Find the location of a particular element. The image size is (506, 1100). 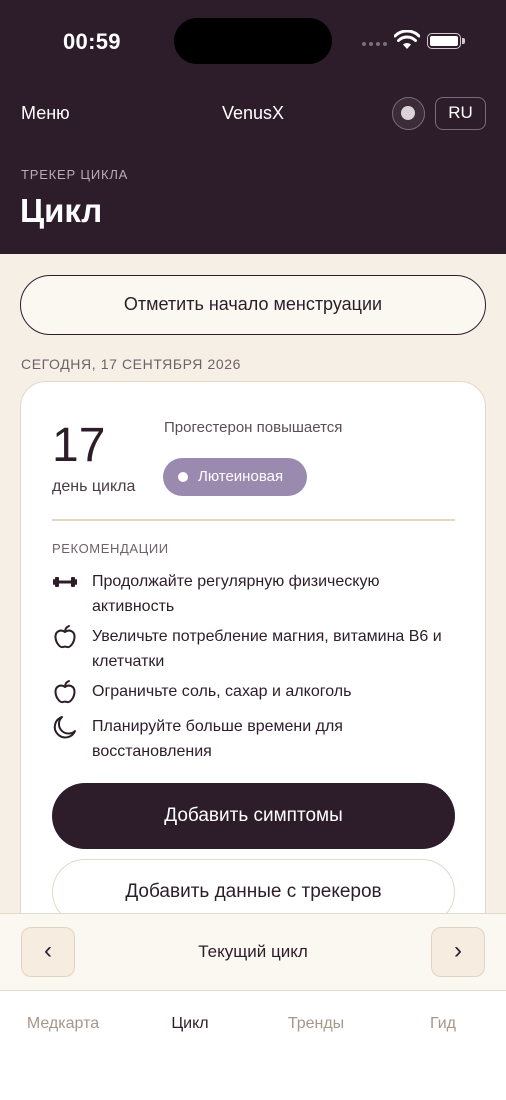

recommendations-title: РЕКОМЕНДАЦИИ is located at coordinates (110, 548).